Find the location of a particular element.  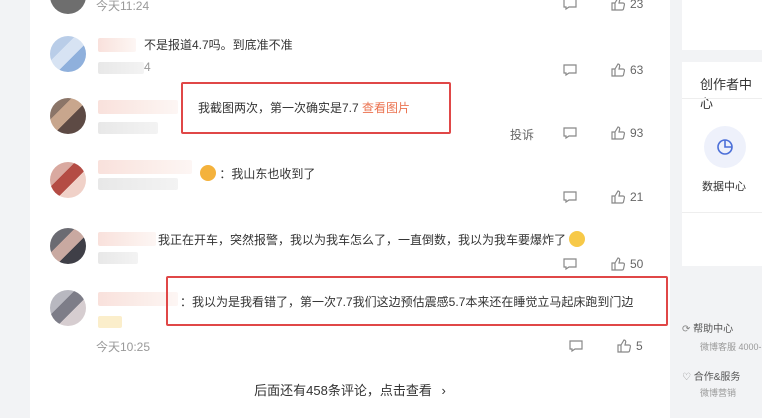

comment-row: 我正在开车，突然报警，我以为我车怎么了，一直倒数，我以为我车要爆炸了 50 is located at coordinates (350, 244).